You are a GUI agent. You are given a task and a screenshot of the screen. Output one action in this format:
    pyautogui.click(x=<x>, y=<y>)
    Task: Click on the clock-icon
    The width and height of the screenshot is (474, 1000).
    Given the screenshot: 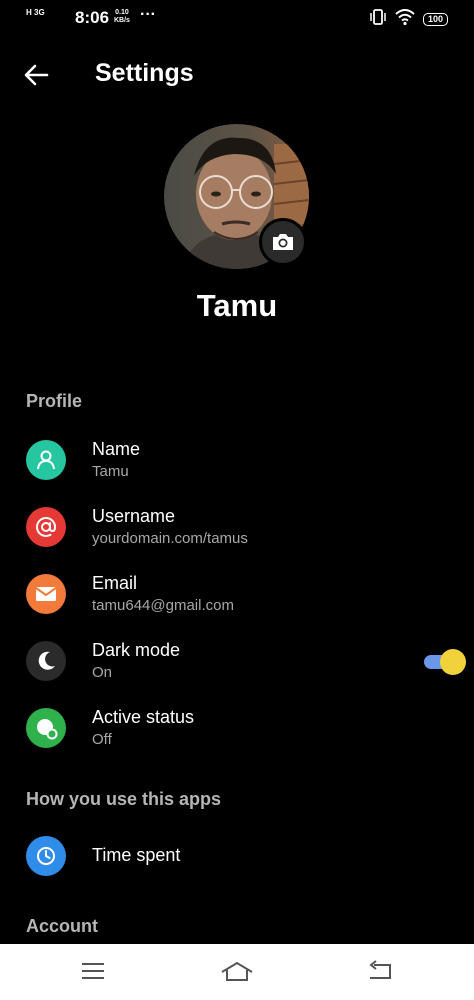 What is the action you would take?
    pyautogui.click(x=46, y=856)
    